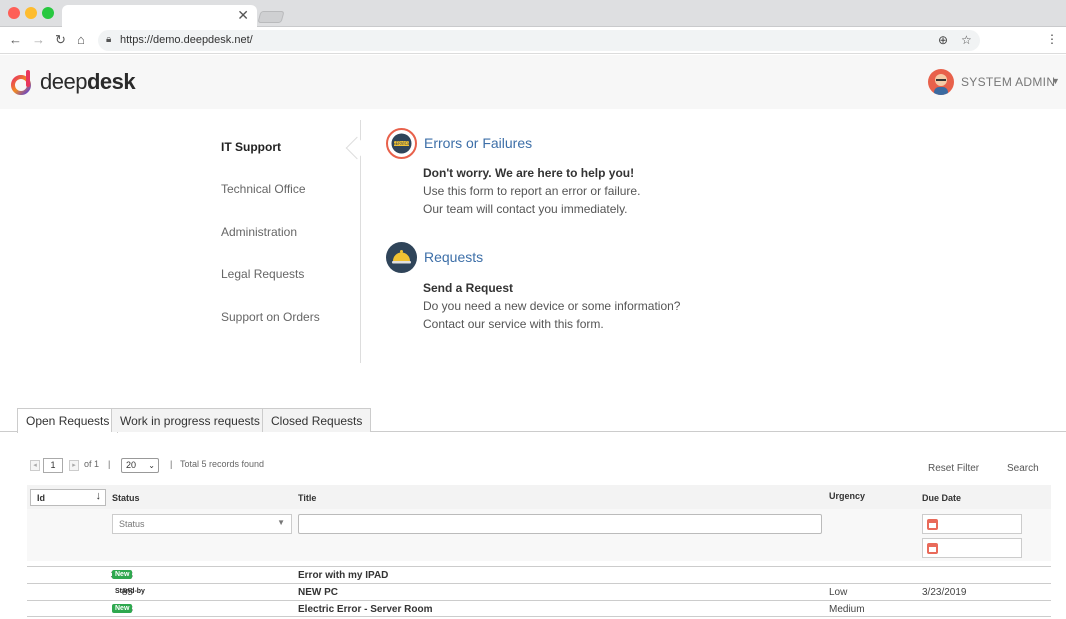 The image size is (1066, 619). Describe the element at coordinates (401, 257) in the screenshot. I see `service-bell-icon` at that location.